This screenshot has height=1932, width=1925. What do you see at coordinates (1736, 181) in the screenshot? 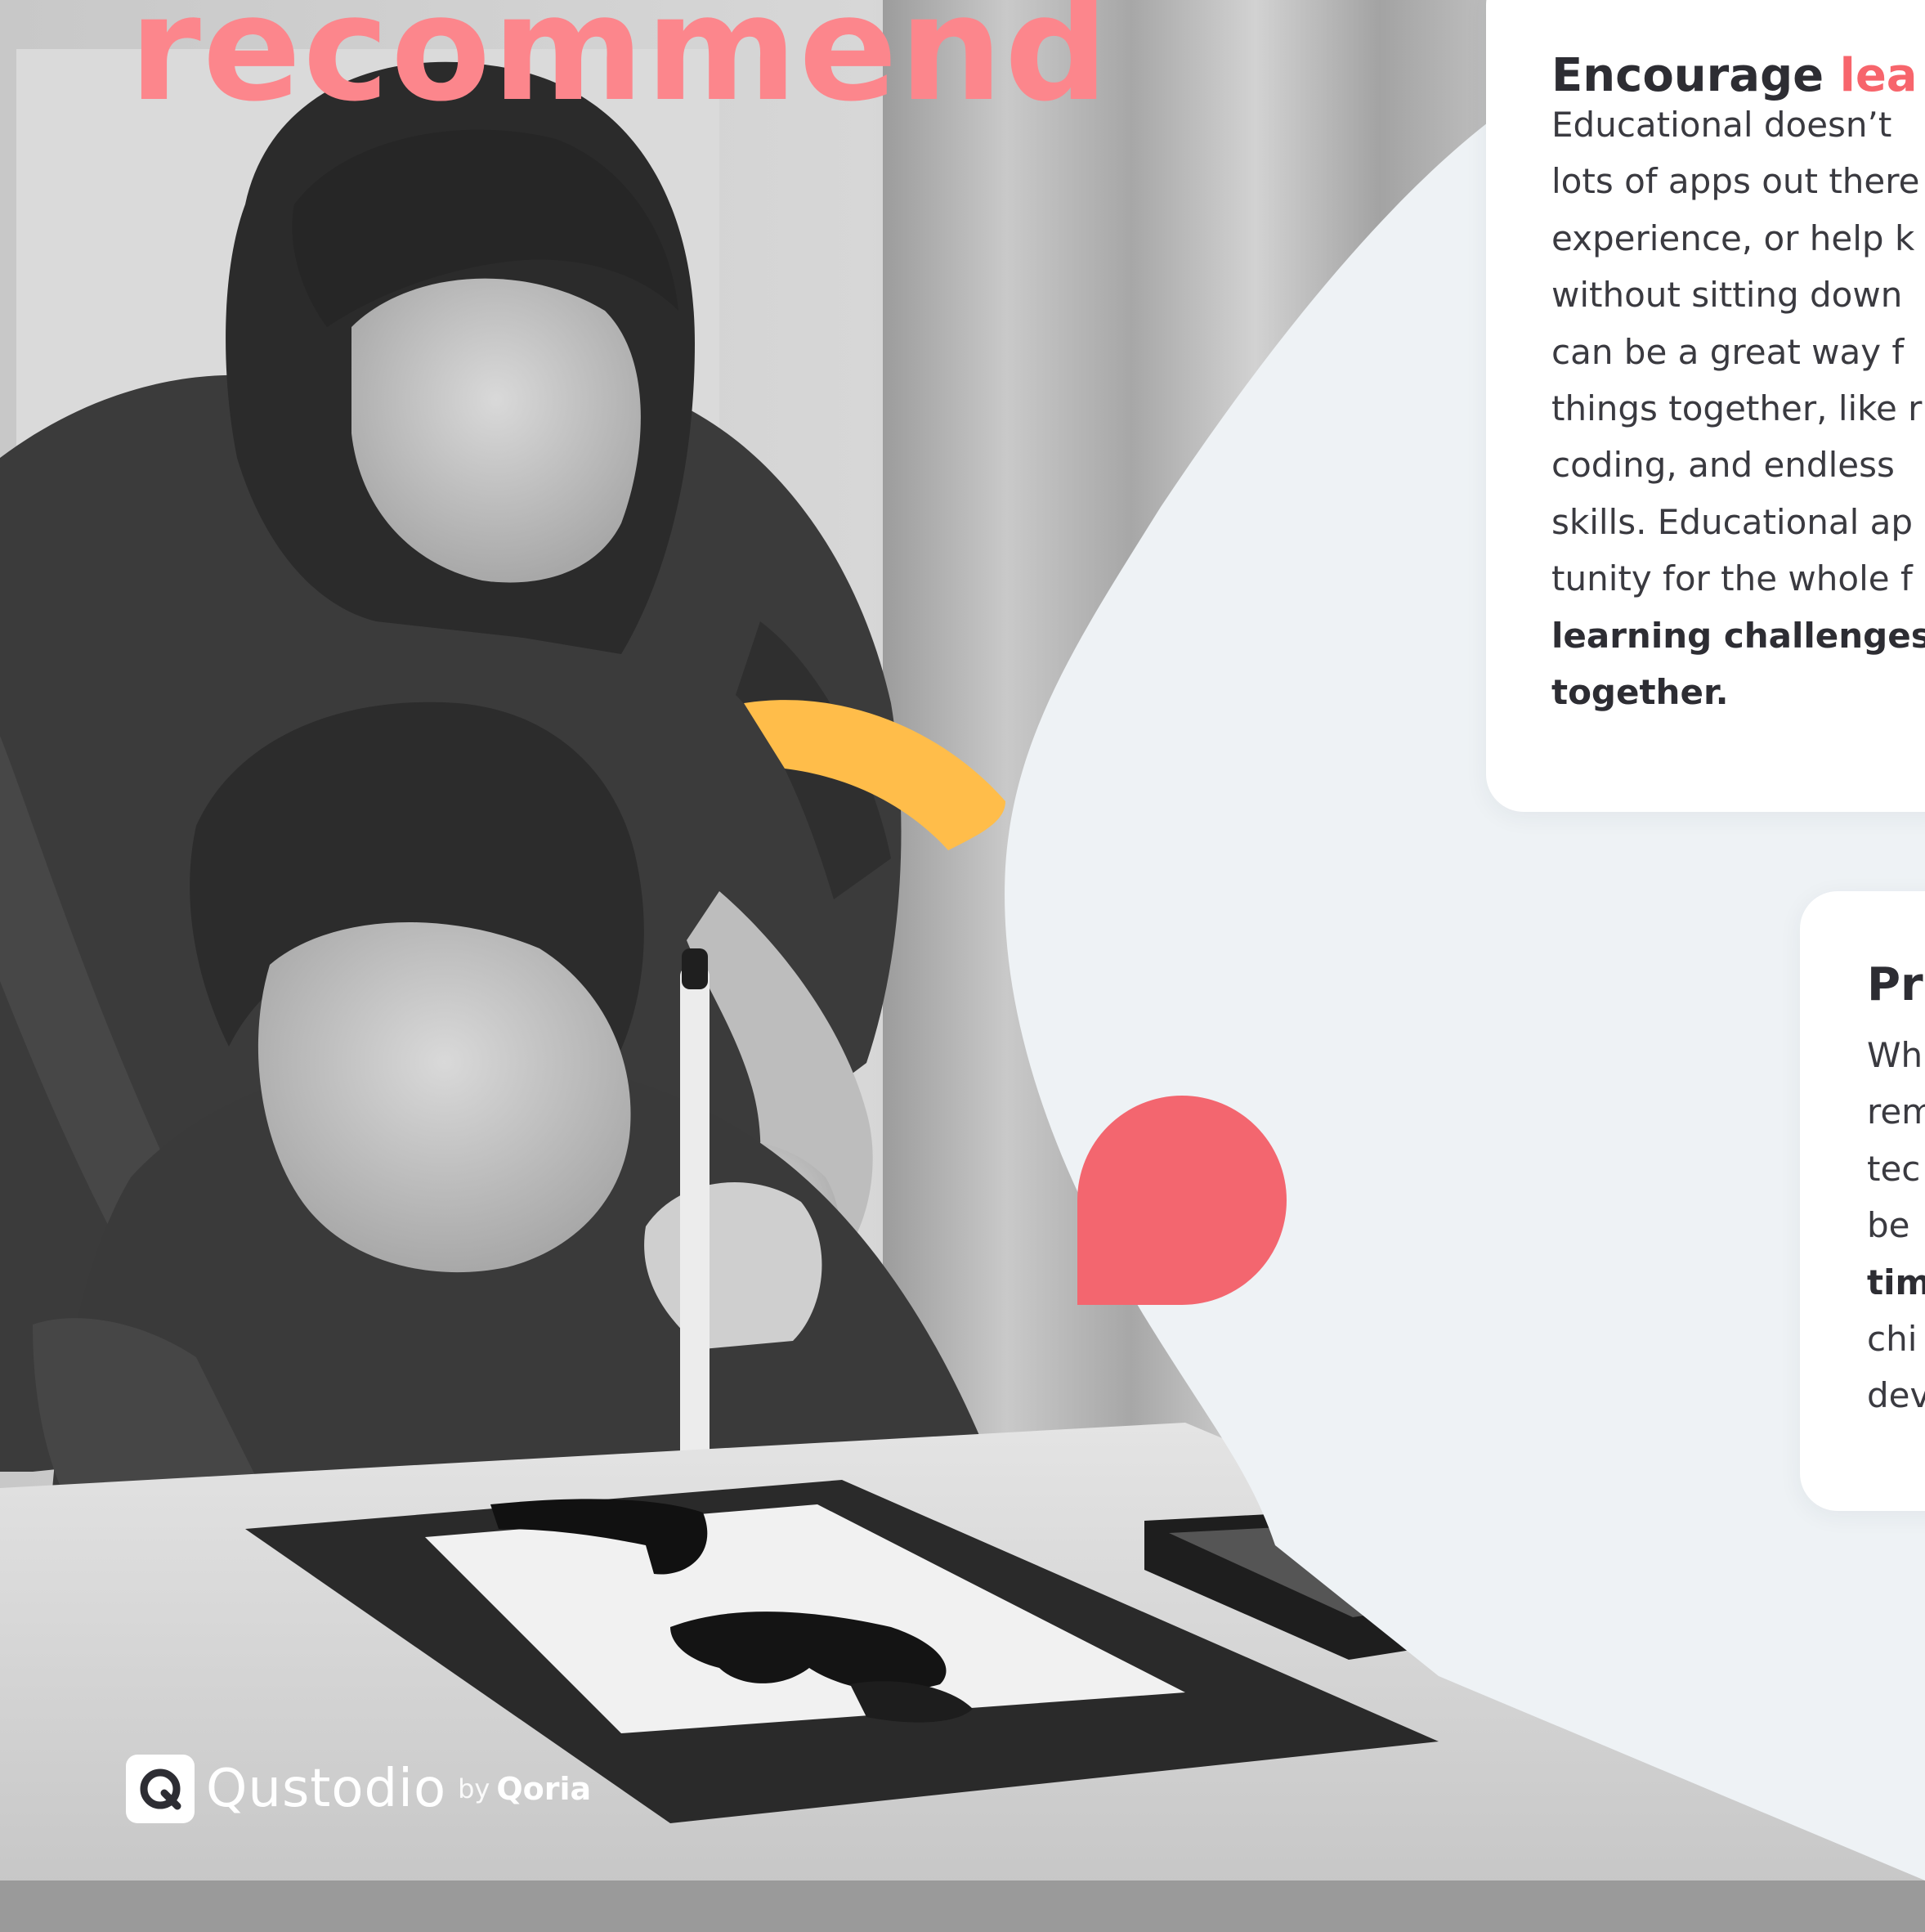
I see `body-line: lots of apps out there` at bounding box center [1736, 181].